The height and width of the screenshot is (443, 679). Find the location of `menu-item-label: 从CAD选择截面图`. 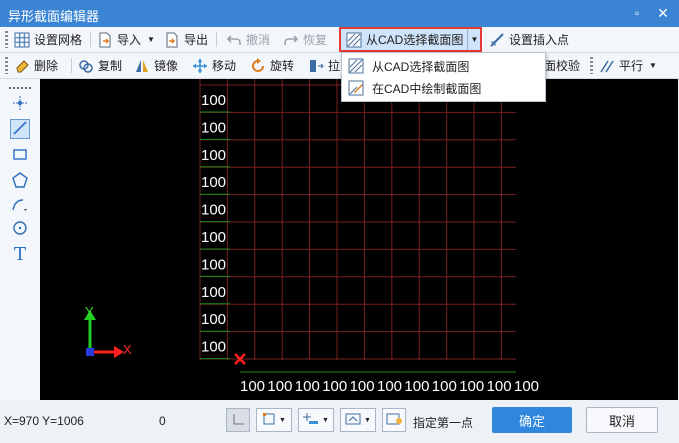

menu-item-label: 从CAD选择截面图 is located at coordinates (421, 66).